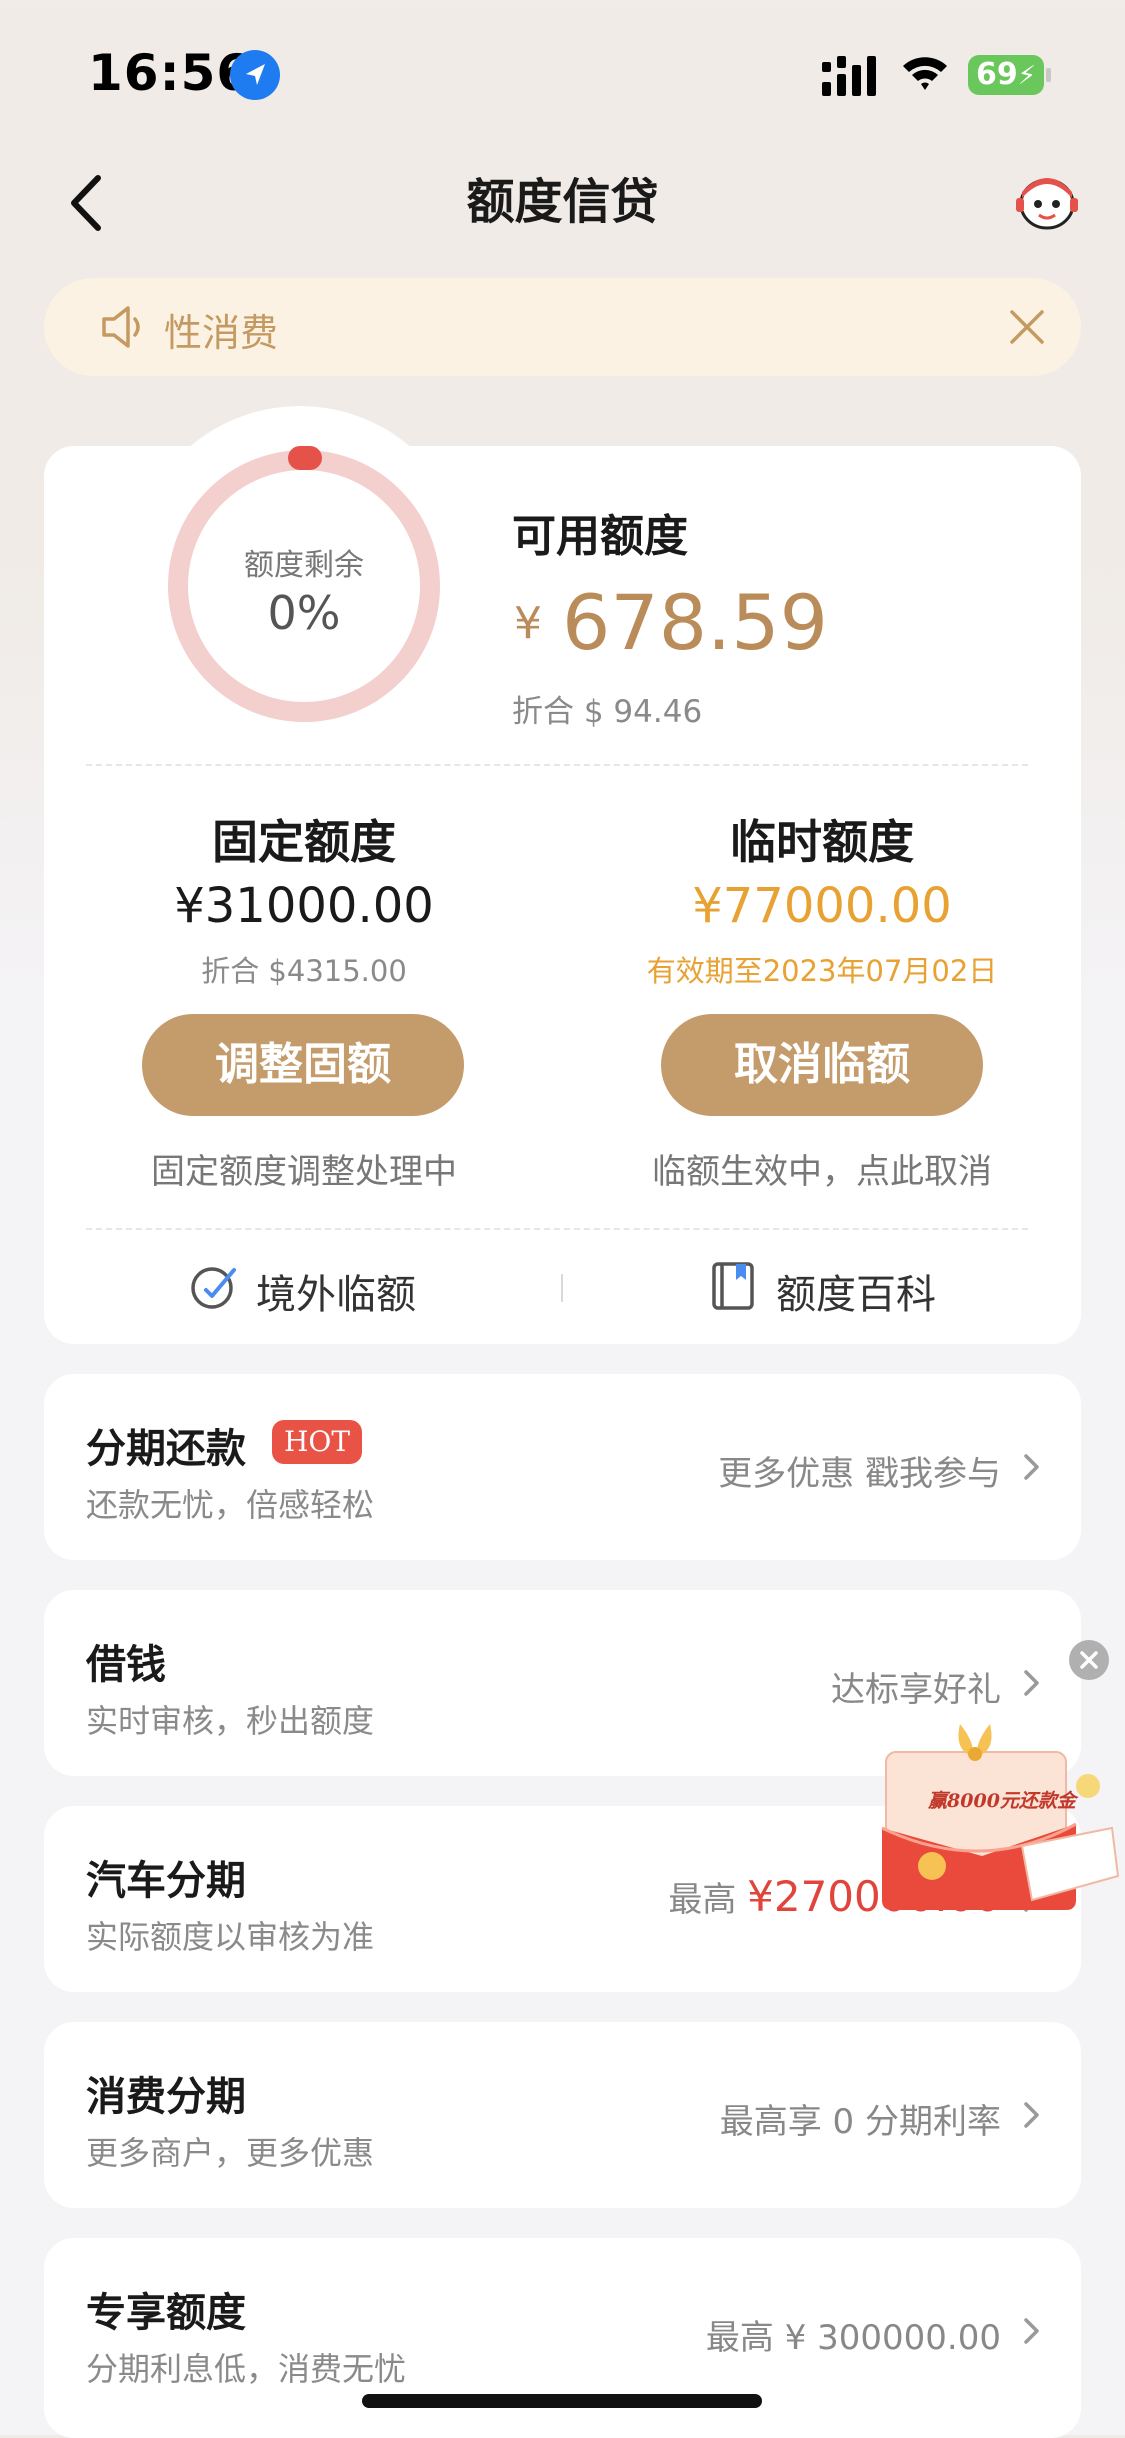 The width and height of the screenshot is (1125, 2438). I want to click on overseas-quota-link: 境外临额, so click(336, 1291).